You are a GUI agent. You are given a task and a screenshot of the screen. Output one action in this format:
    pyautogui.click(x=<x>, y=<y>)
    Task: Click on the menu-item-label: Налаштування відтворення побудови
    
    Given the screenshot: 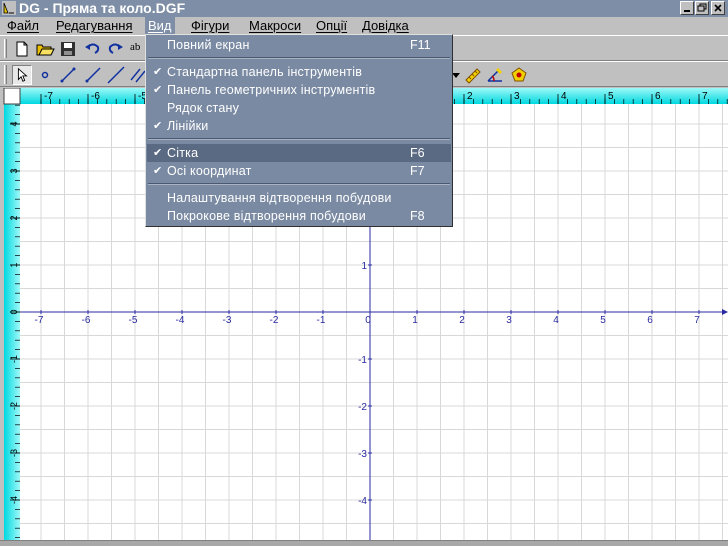 What is the action you would take?
    pyautogui.click(x=279, y=198)
    